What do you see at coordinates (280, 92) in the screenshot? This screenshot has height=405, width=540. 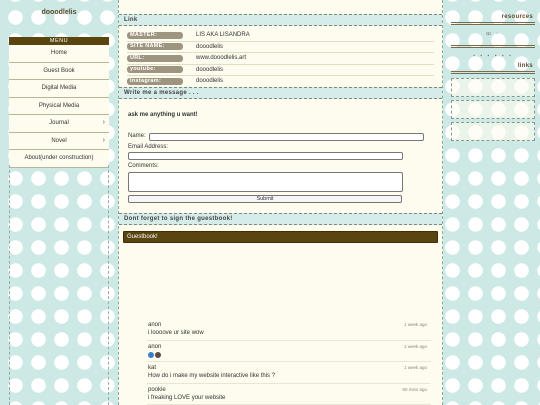 I see `message-section-header: Write me a message . . .` at bounding box center [280, 92].